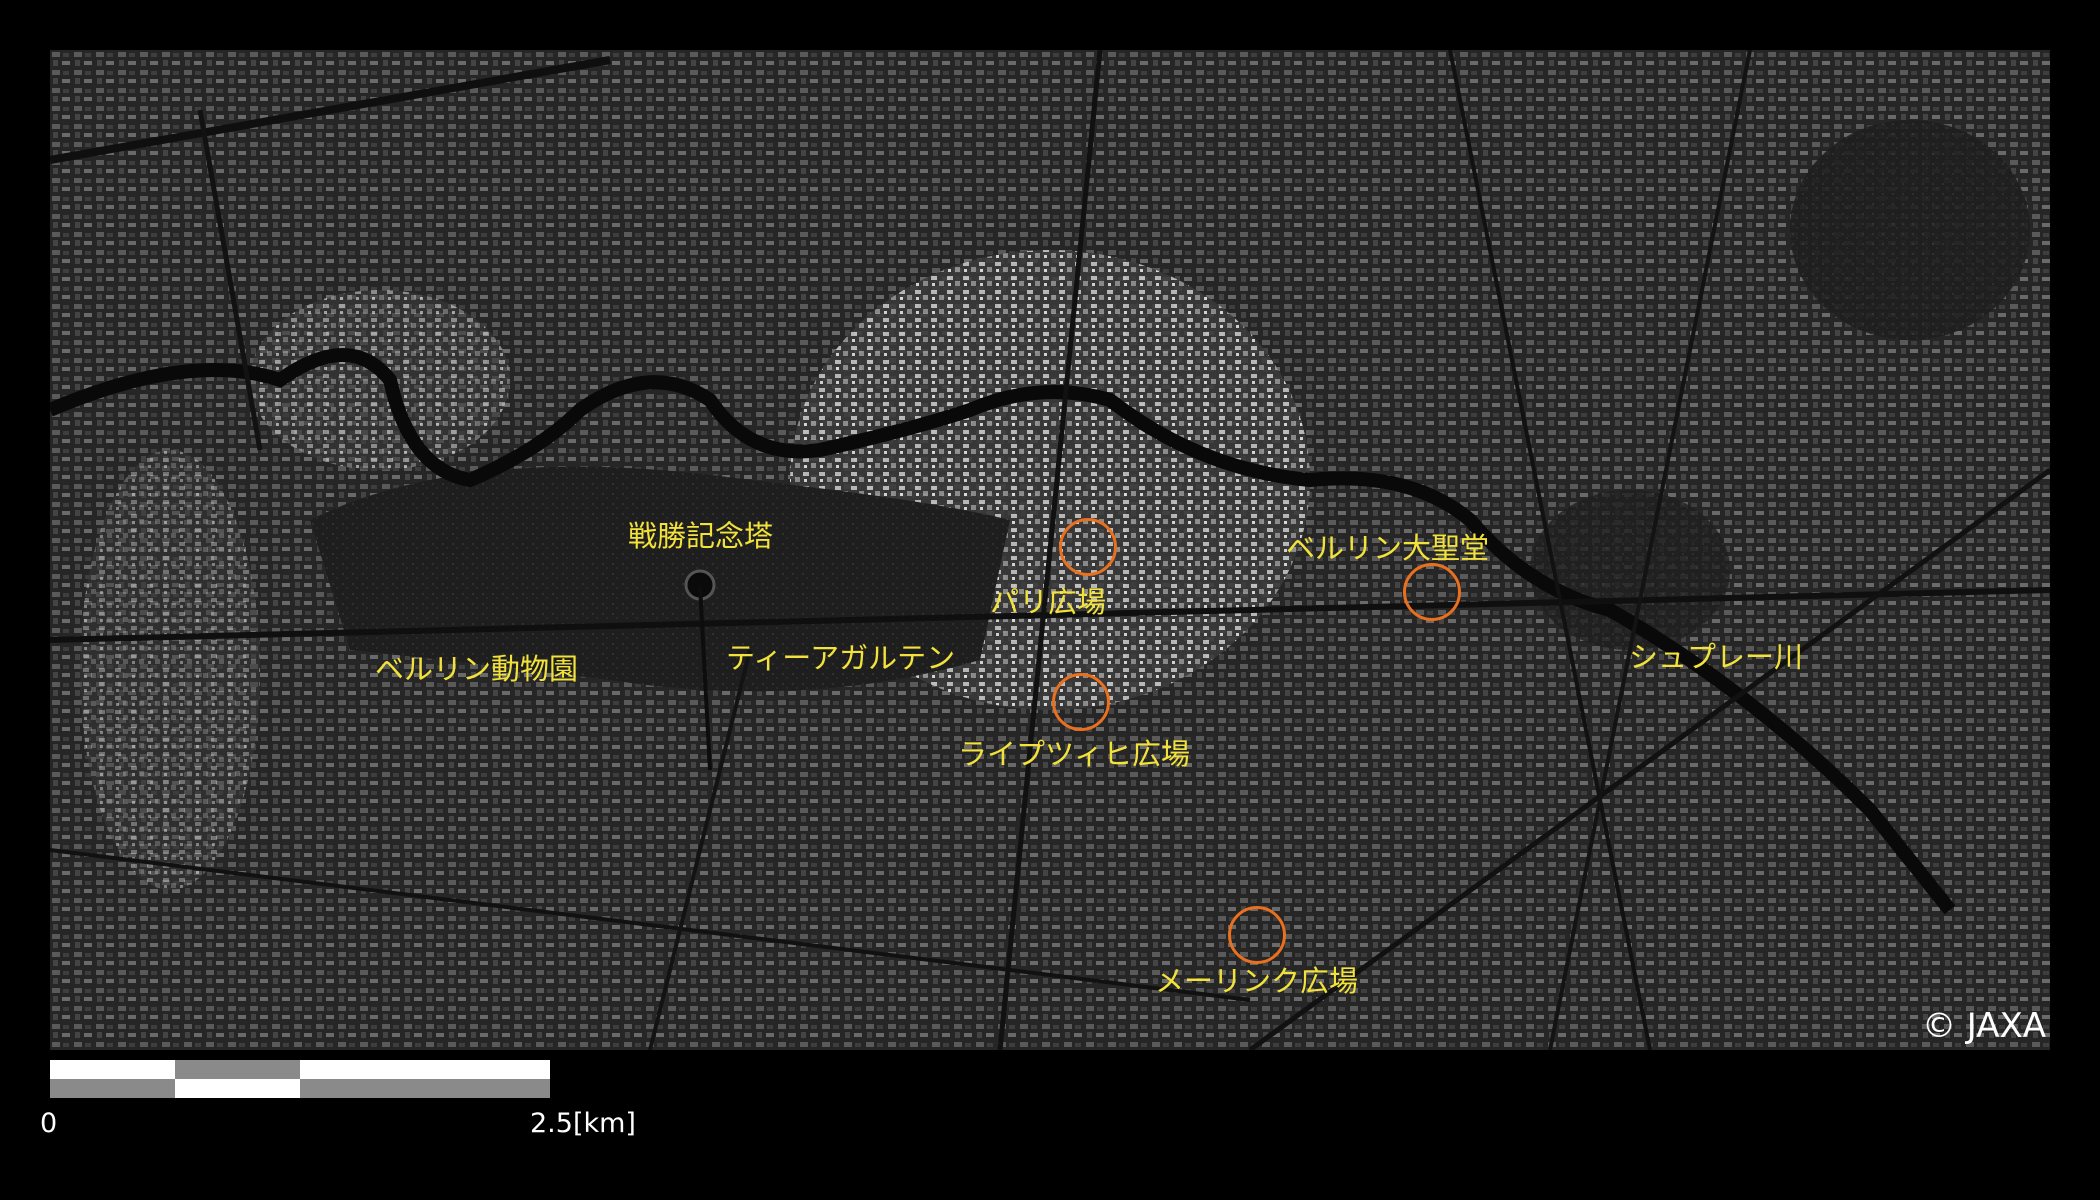 This screenshot has width=2100, height=1200. I want to click on label-leipziger-platz: ライプツィヒ広場, so click(1074, 754).